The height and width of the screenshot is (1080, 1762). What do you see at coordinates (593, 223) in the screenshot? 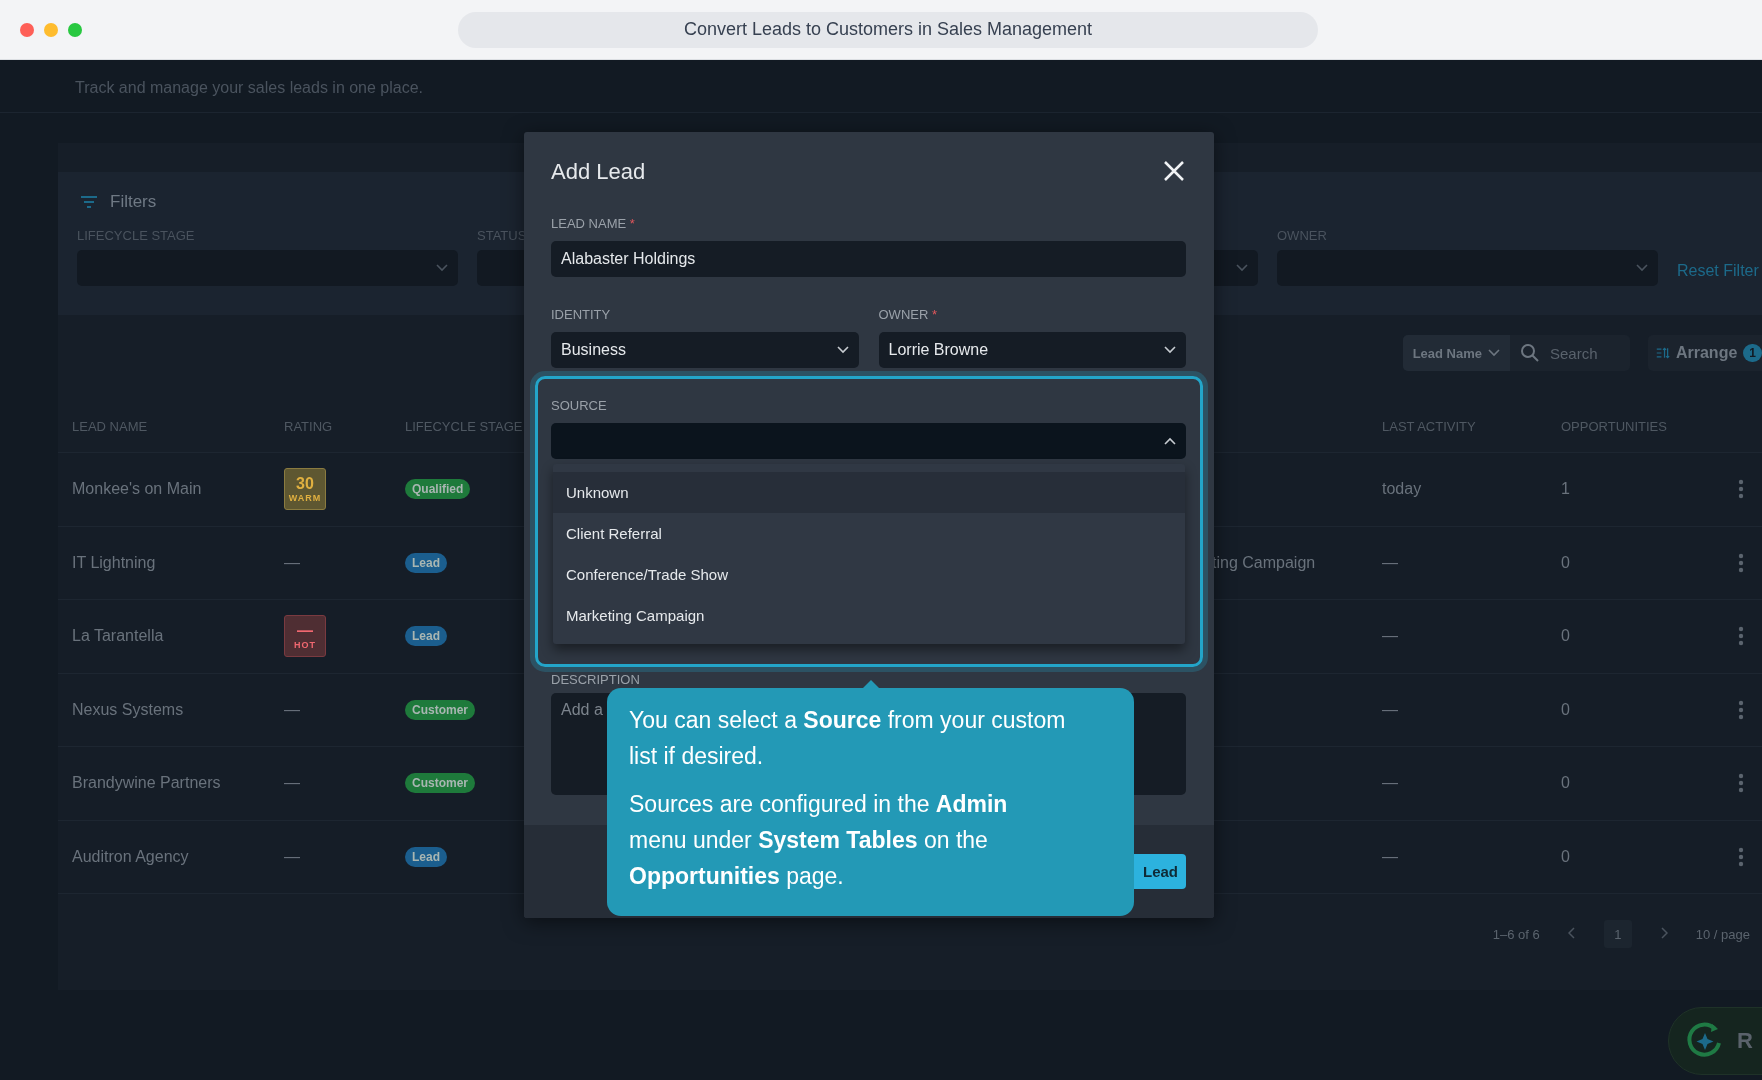
I see `field-label: LEAD NAME *` at bounding box center [593, 223].